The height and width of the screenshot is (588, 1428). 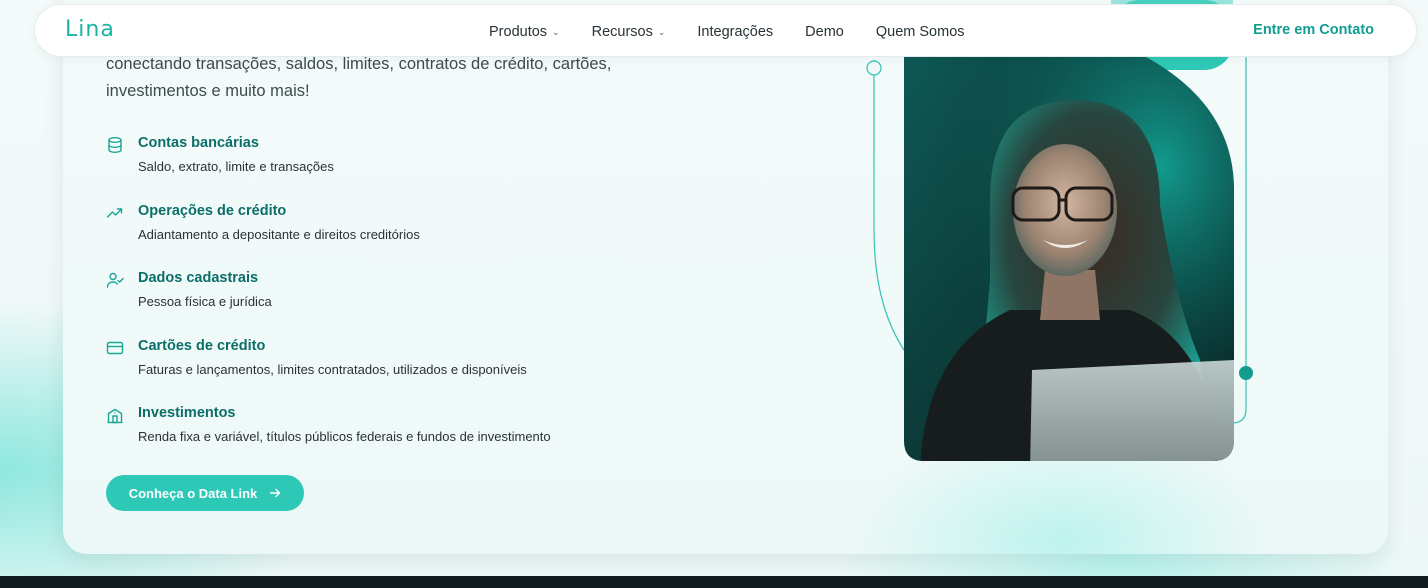 I want to click on nav-item-label: Produtos, so click(x=518, y=31).